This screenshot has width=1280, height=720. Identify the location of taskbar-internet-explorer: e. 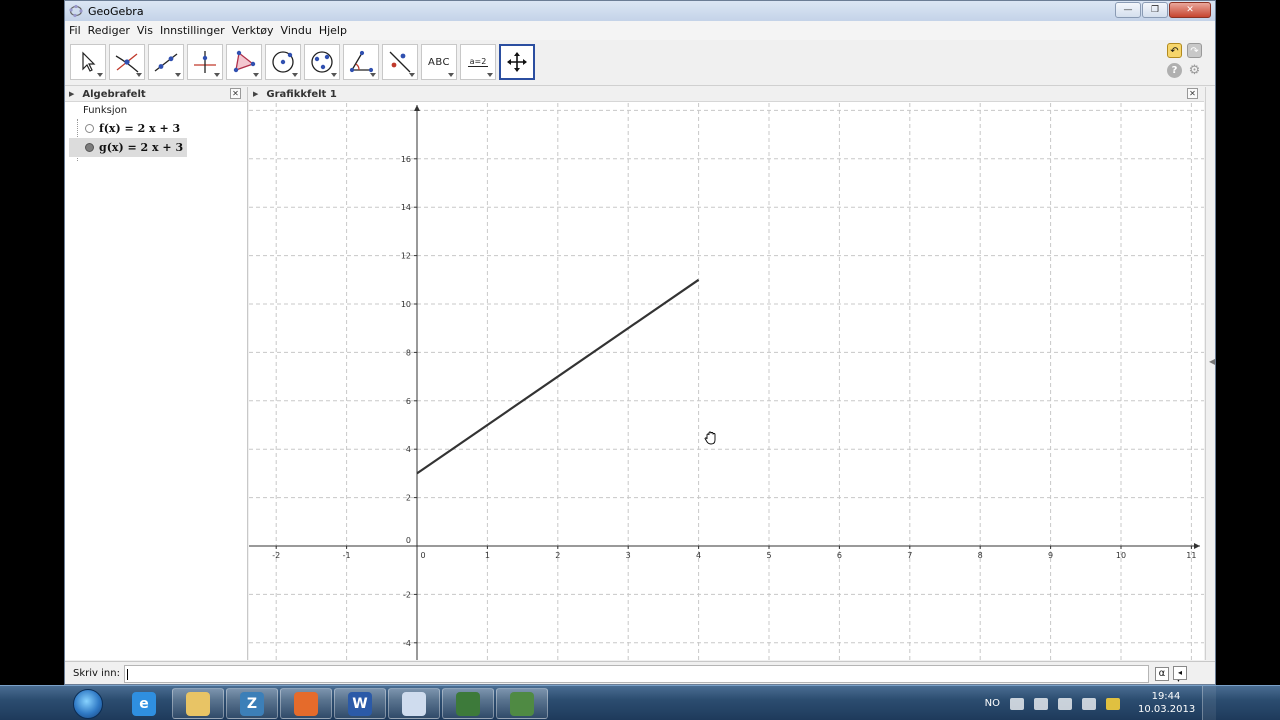
(144, 703).